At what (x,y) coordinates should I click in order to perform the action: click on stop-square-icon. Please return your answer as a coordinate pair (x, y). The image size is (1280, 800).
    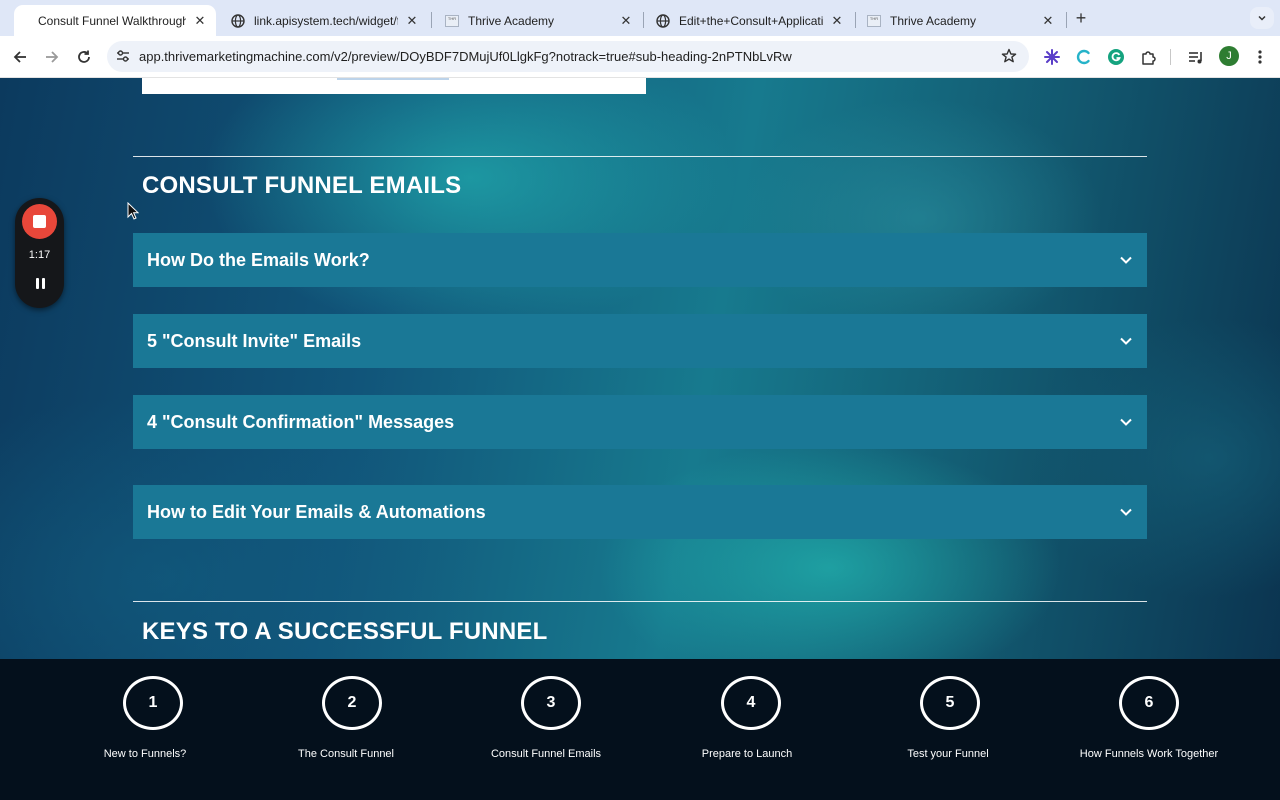
    Looking at the image, I should click on (39, 221).